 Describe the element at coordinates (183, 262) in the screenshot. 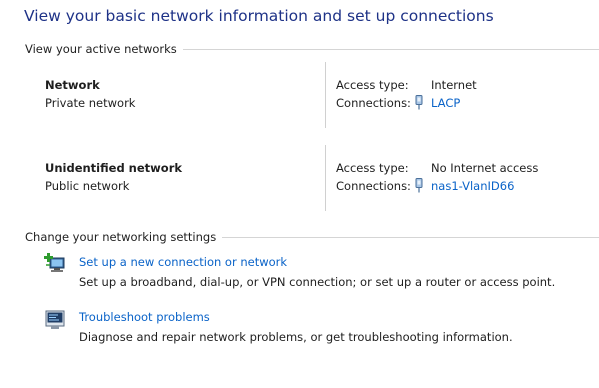

I see `setup-connection-link: Set up a new connection or network` at that location.